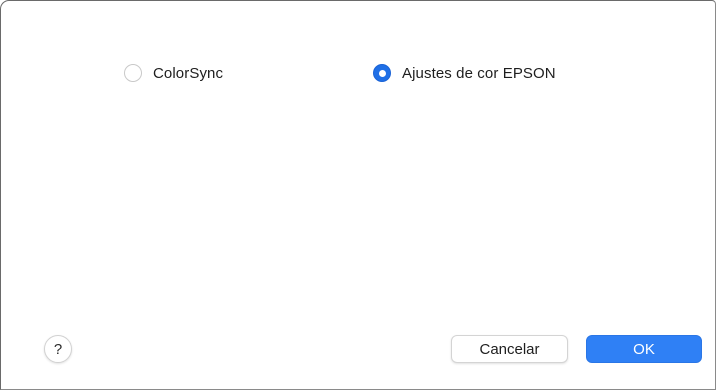 The height and width of the screenshot is (392, 720). What do you see at coordinates (188, 73) in the screenshot?
I see `radio-colorsync-label: ColorSync` at bounding box center [188, 73].